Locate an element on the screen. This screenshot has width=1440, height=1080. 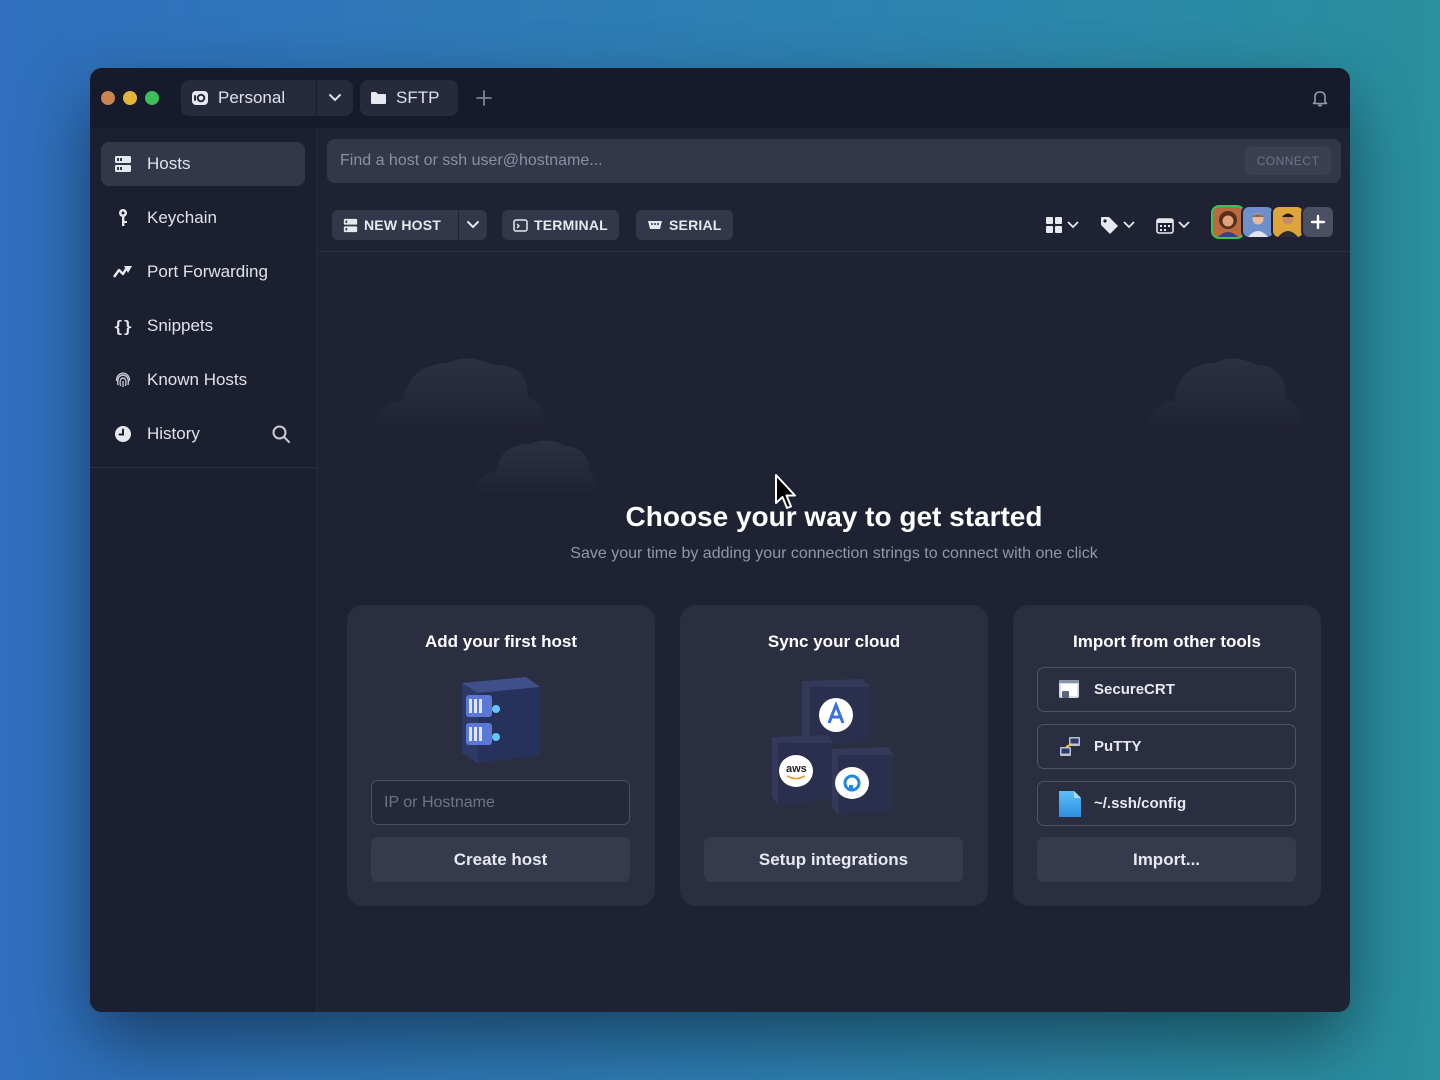
search-icon is located at coordinates (281, 434).